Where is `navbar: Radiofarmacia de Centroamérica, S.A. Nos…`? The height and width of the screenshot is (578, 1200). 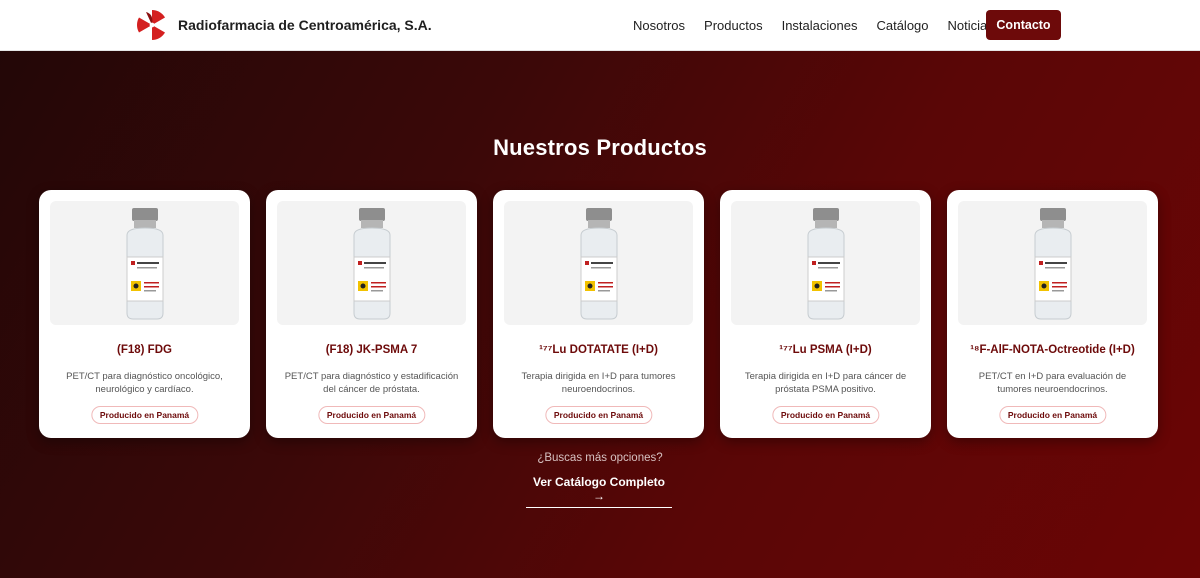 navbar: Radiofarmacia de Centroamérica, S.A. Nos… is located at coordinates (600, 25).